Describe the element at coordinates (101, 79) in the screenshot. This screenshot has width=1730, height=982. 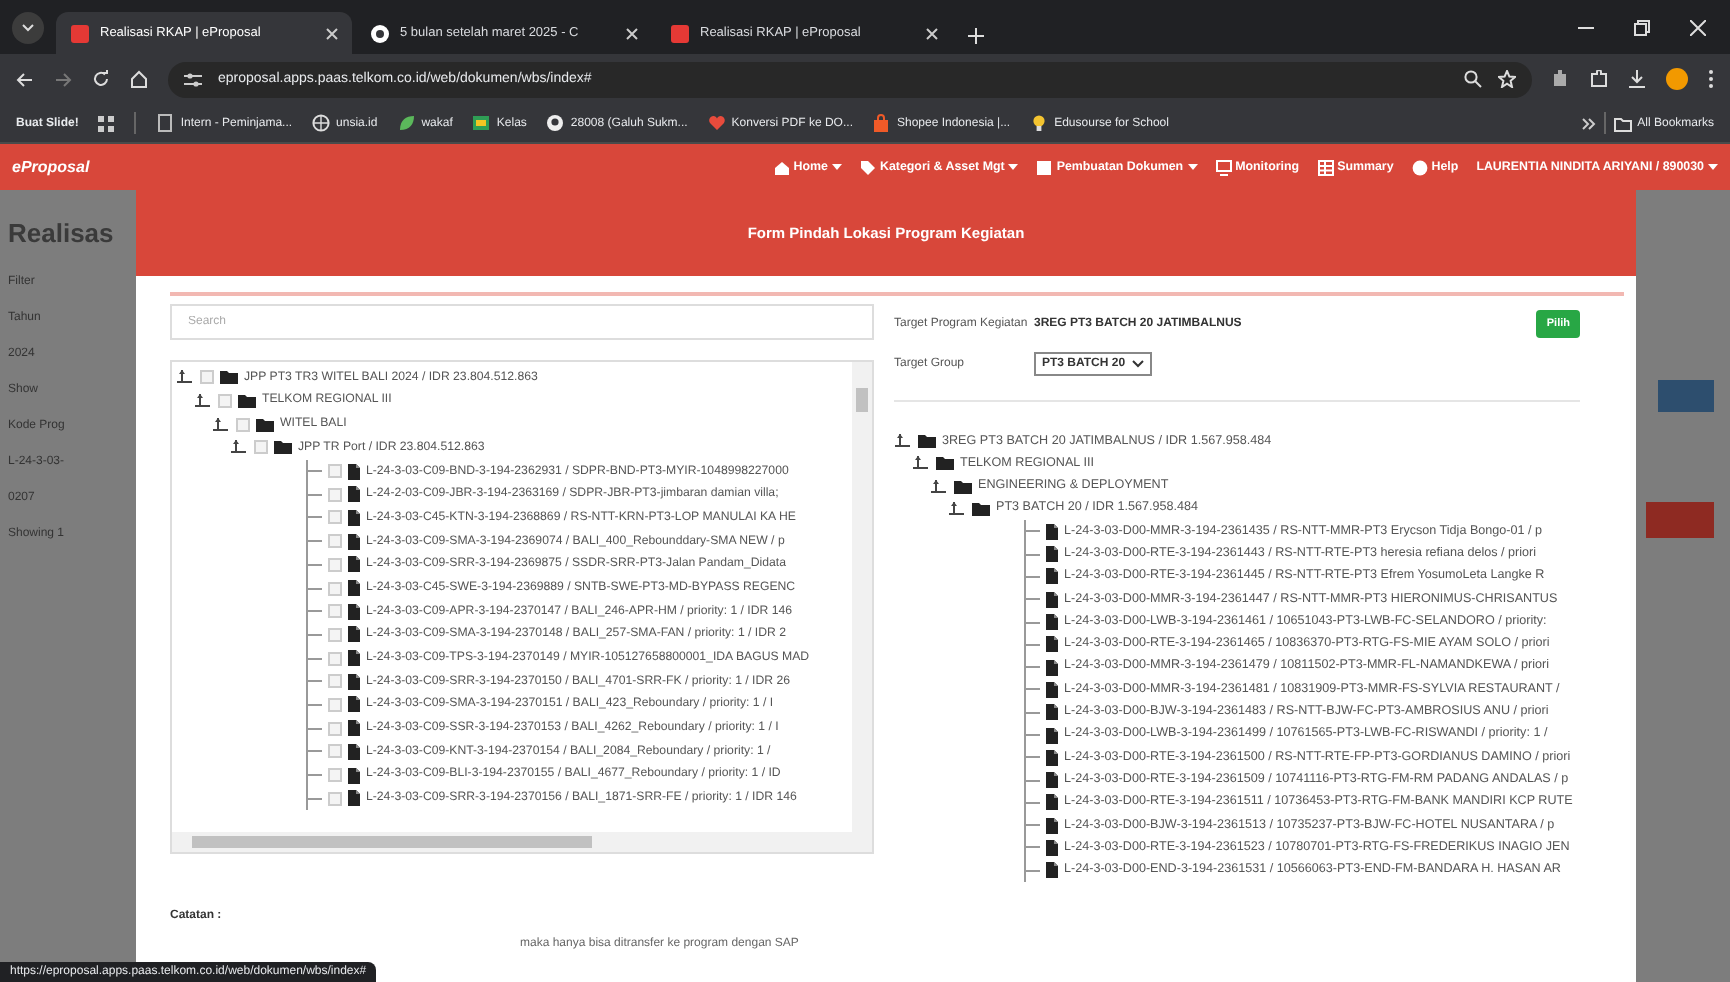
I see `reload-icon` at that location.